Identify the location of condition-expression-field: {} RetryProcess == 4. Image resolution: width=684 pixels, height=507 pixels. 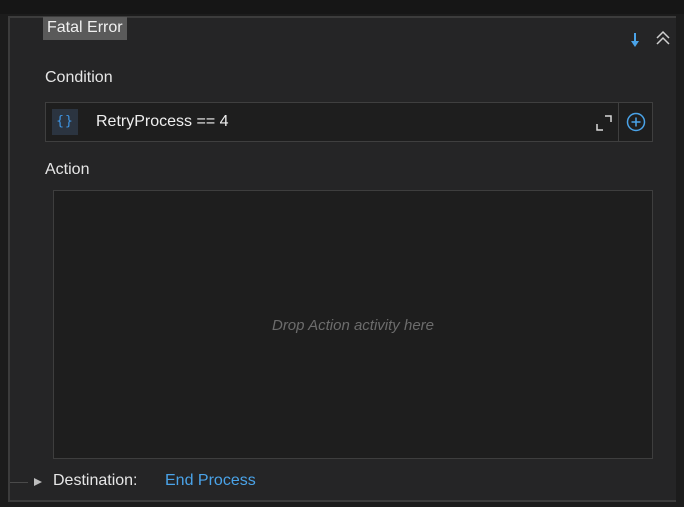
(349, 122).